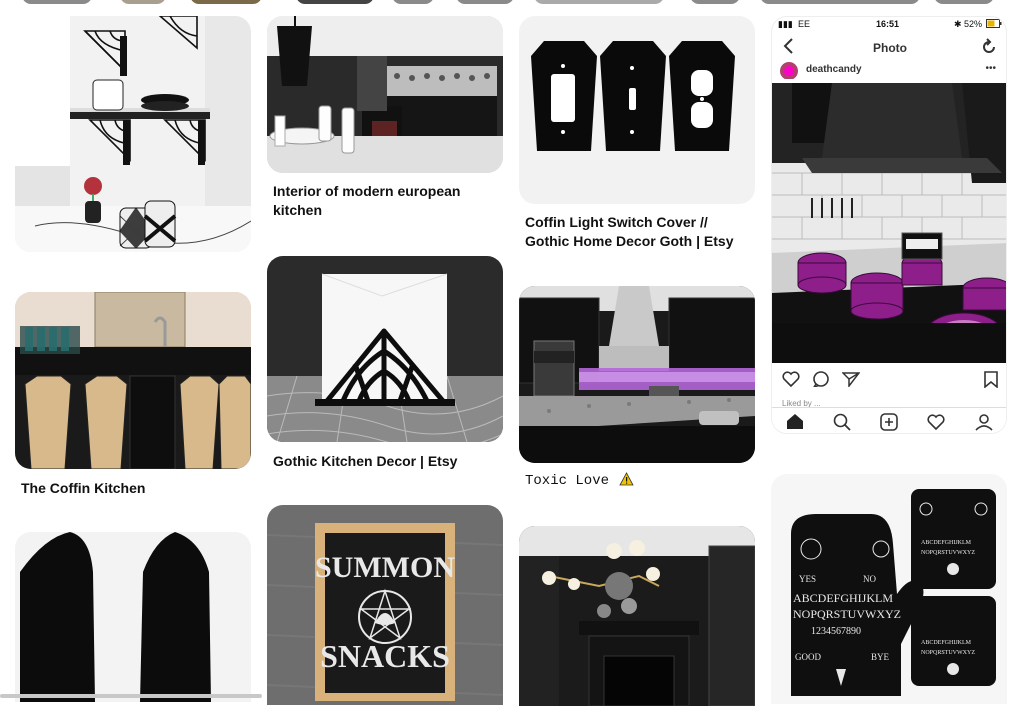  I want to click on holder-text-alphabet1: ABCDEFGHIJKLM, so click(946, 543).